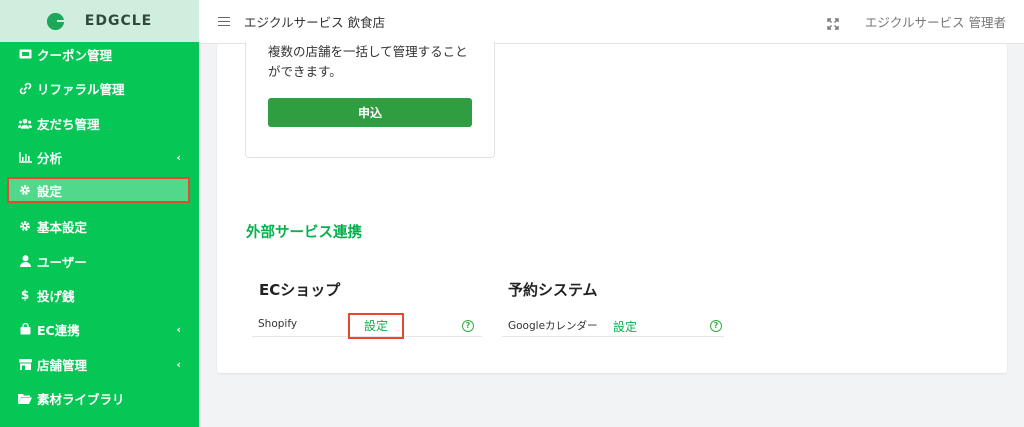 The width and height of the screenshot is (1024, 427). I want to click on sidebar-item-coupon: クーポン管理, so click(99, 54).